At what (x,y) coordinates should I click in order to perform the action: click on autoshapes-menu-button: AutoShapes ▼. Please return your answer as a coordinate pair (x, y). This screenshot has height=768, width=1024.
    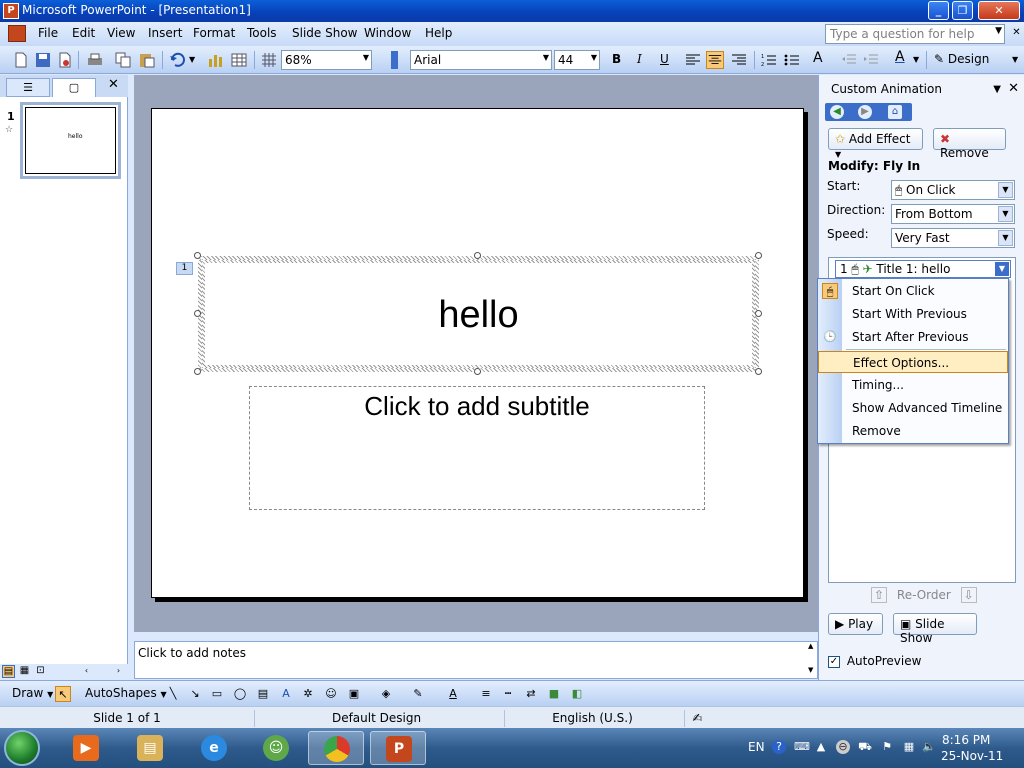
    Looking at the image, I should click on (126, 693).